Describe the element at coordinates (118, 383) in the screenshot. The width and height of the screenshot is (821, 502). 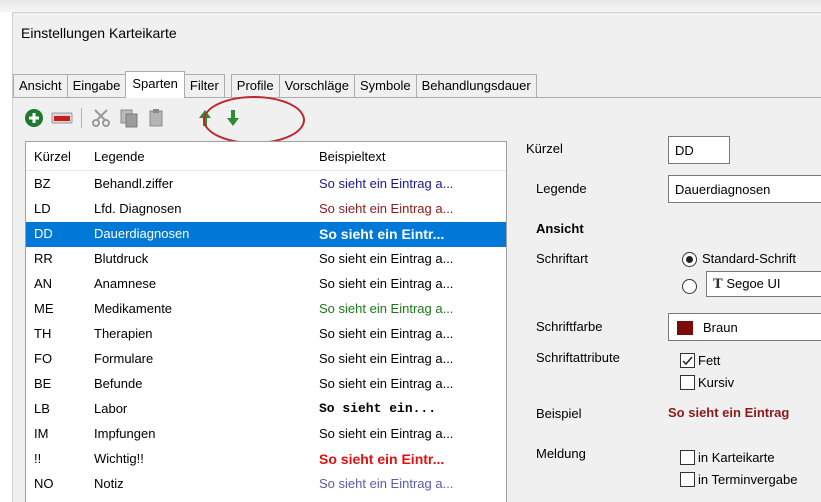
I see `row-legende: Befunde` at that location.